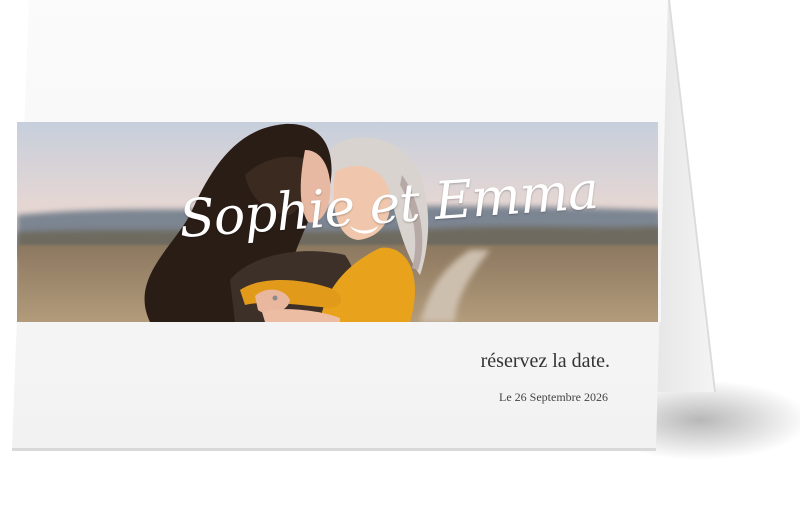 The image size is (800, 508). I want to click on event-date: Le 26 Septembre 2026, so click(553, 397).